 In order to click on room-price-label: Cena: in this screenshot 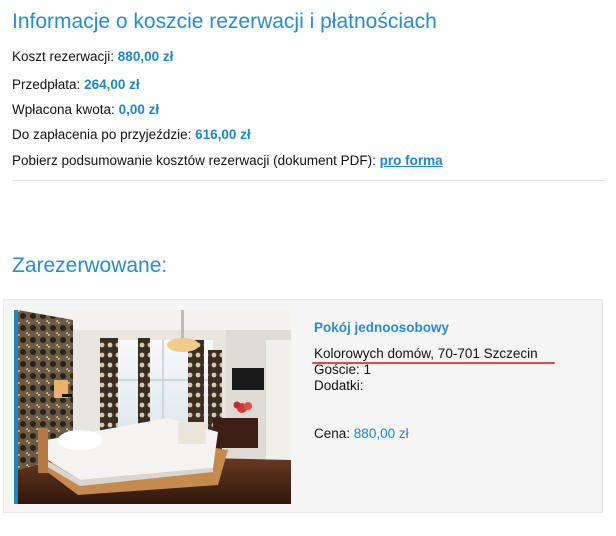, I will do `click(332, 433)`.